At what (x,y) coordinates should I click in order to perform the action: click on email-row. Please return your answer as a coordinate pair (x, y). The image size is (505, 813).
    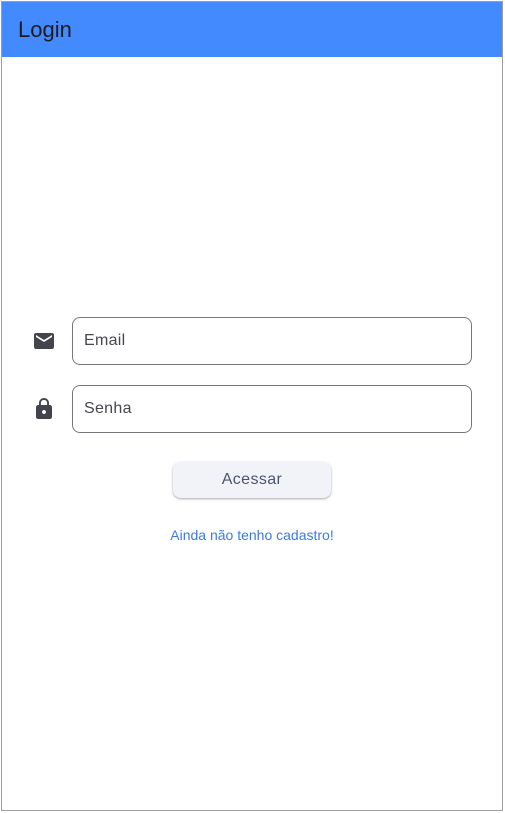
    Looking at the image, I should click on (252, 341).